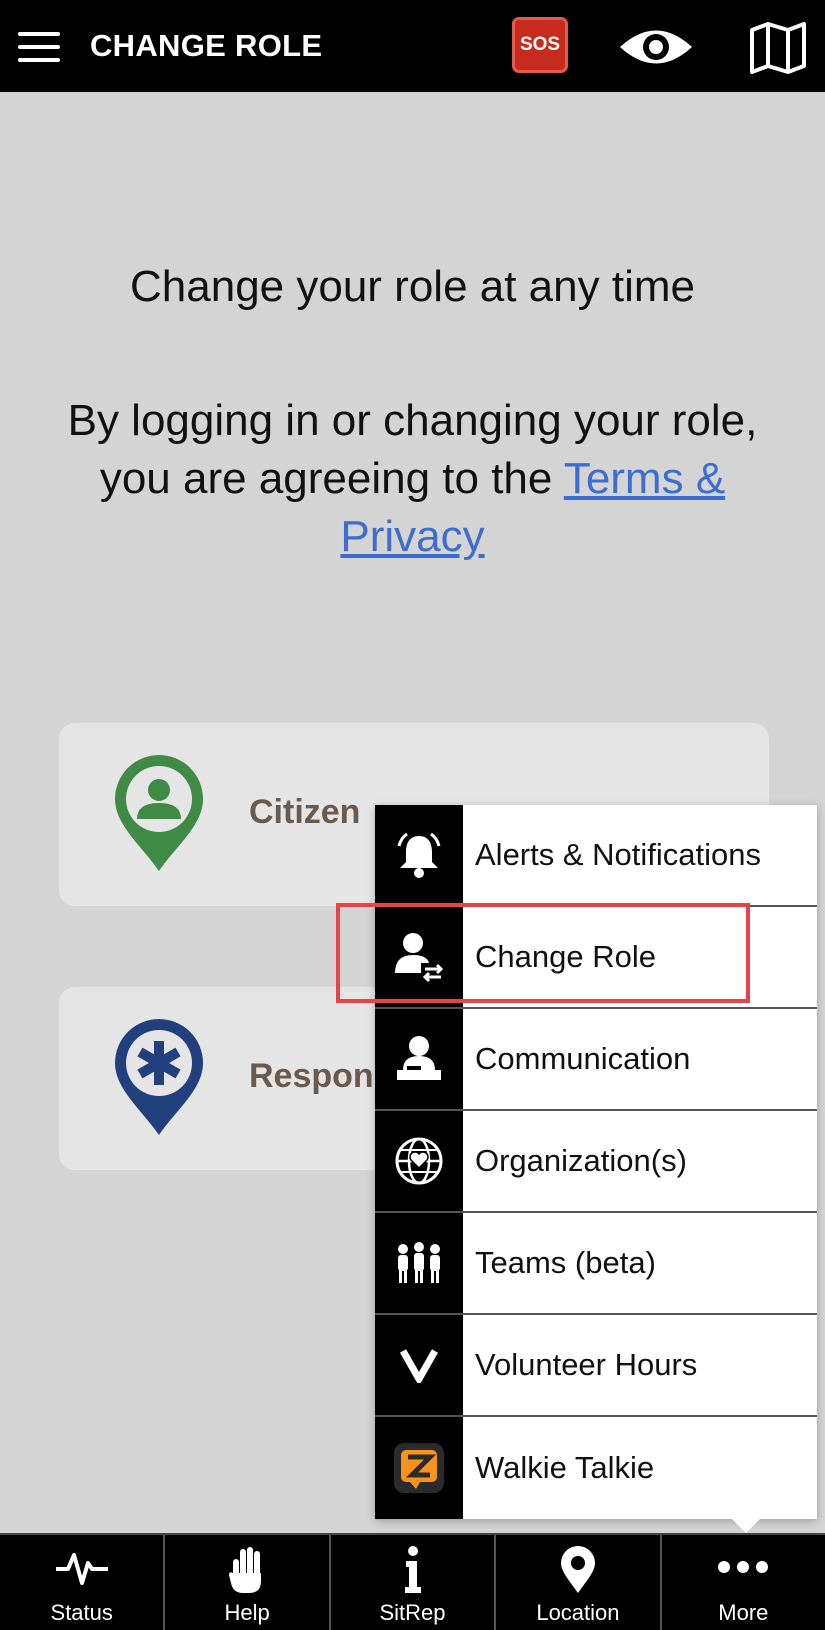 Image resolution: width=825 pixels, height=1630 pixels. What do you see at coordinates (82, 1569) in the screenshot?
I see `pulse-icon` at bounding box center [82, 1569].